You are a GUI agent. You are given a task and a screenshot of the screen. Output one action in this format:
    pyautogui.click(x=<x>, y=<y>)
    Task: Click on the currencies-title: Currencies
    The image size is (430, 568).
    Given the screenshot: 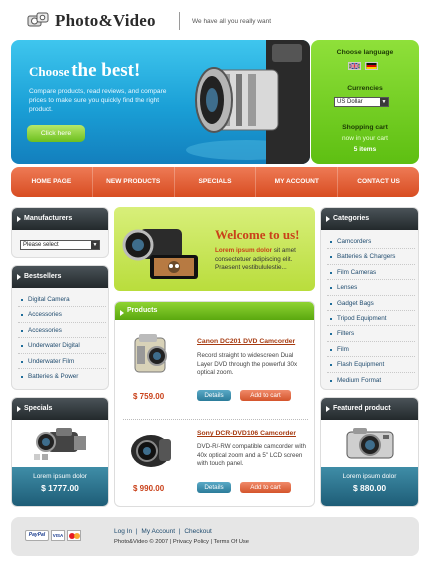 What is the action you would take?
    pyautogui.click(x=365, y=88)
    